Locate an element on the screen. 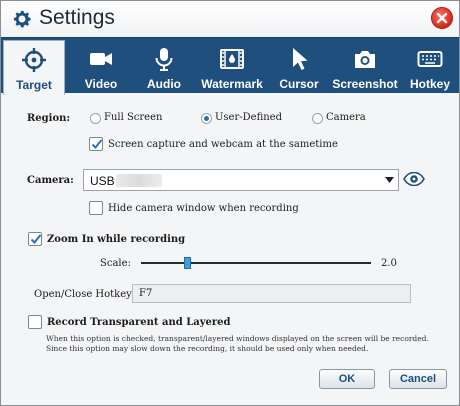  tab-cursor: Cursor is located at coordinates (299, 66).